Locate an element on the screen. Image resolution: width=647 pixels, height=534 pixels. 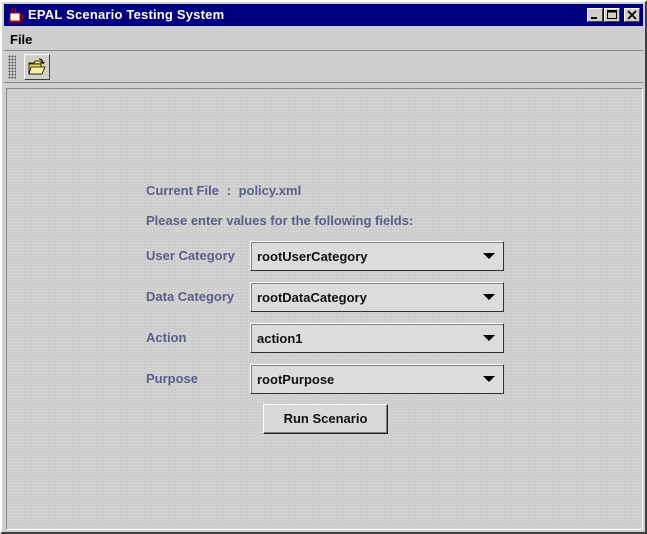
toolbar is located at coordinates (323, 67).